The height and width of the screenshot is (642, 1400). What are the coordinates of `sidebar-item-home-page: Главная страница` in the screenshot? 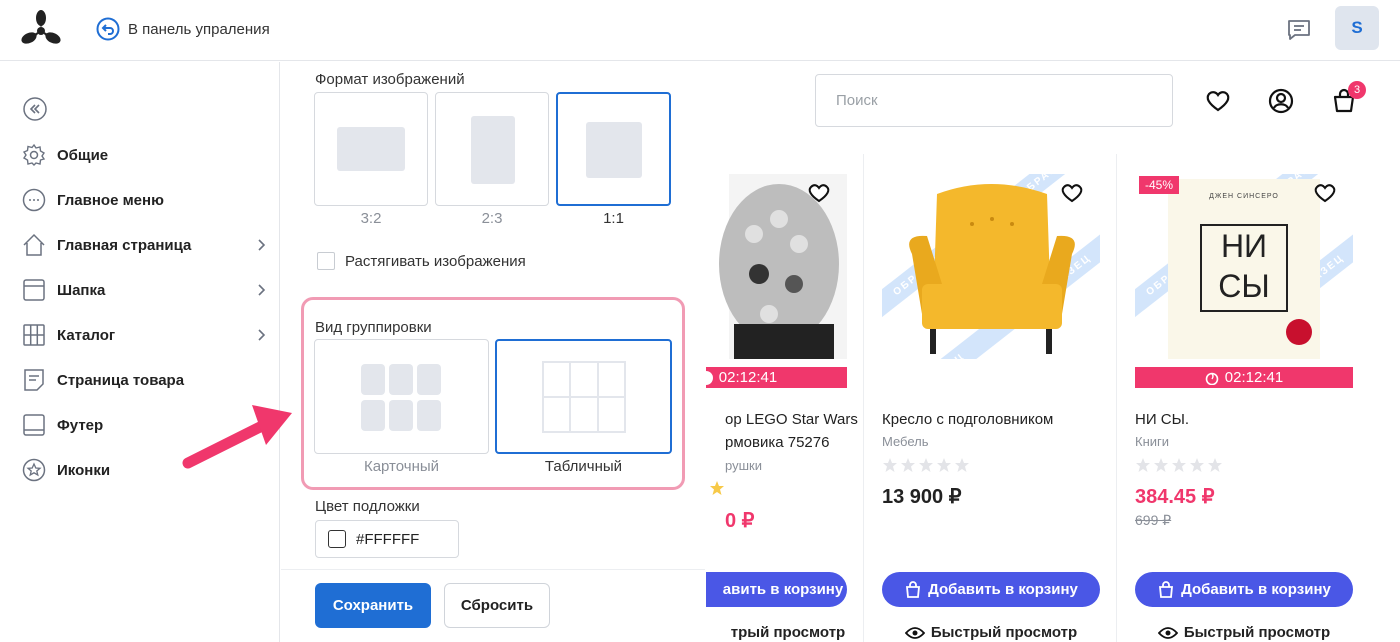 It's located at (147, 245).